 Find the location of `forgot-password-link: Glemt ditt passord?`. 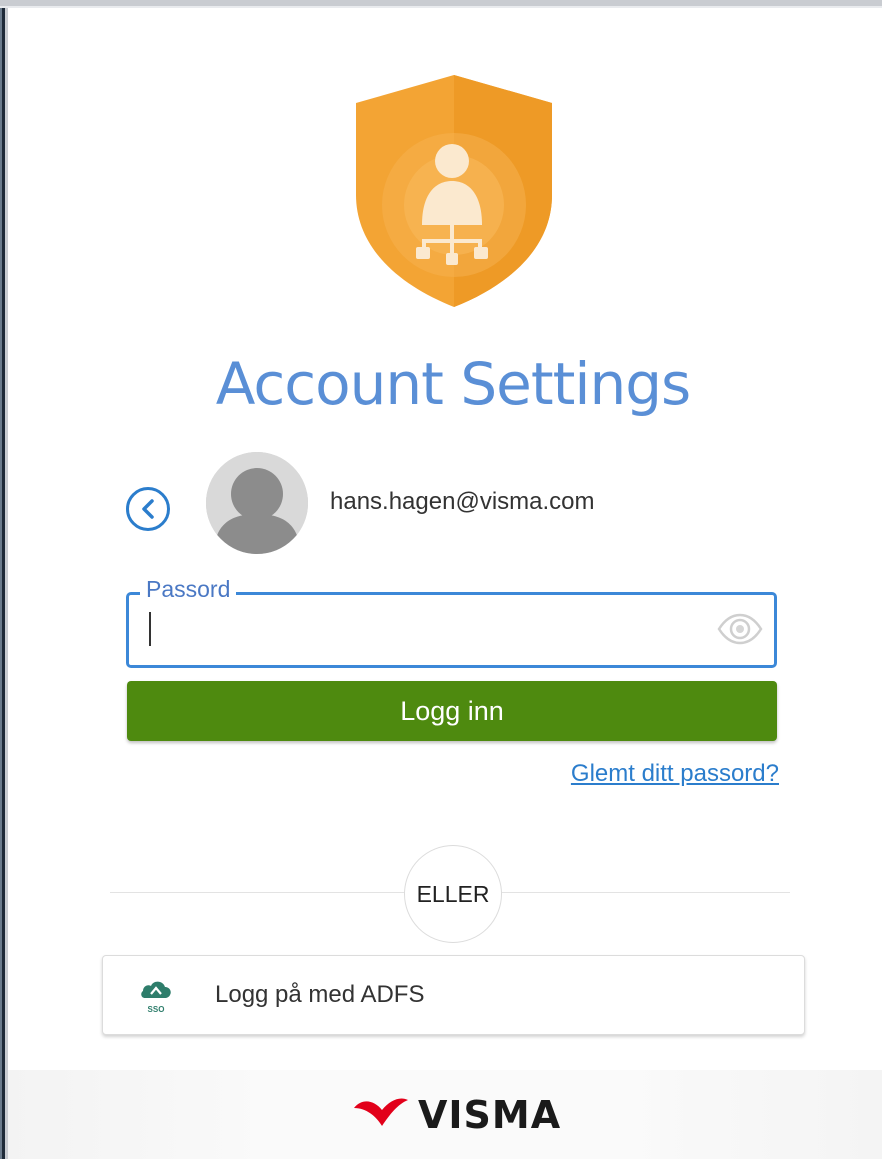

forgot-password-link: Glemt ditt passord? is located at coordinates (675, 774).